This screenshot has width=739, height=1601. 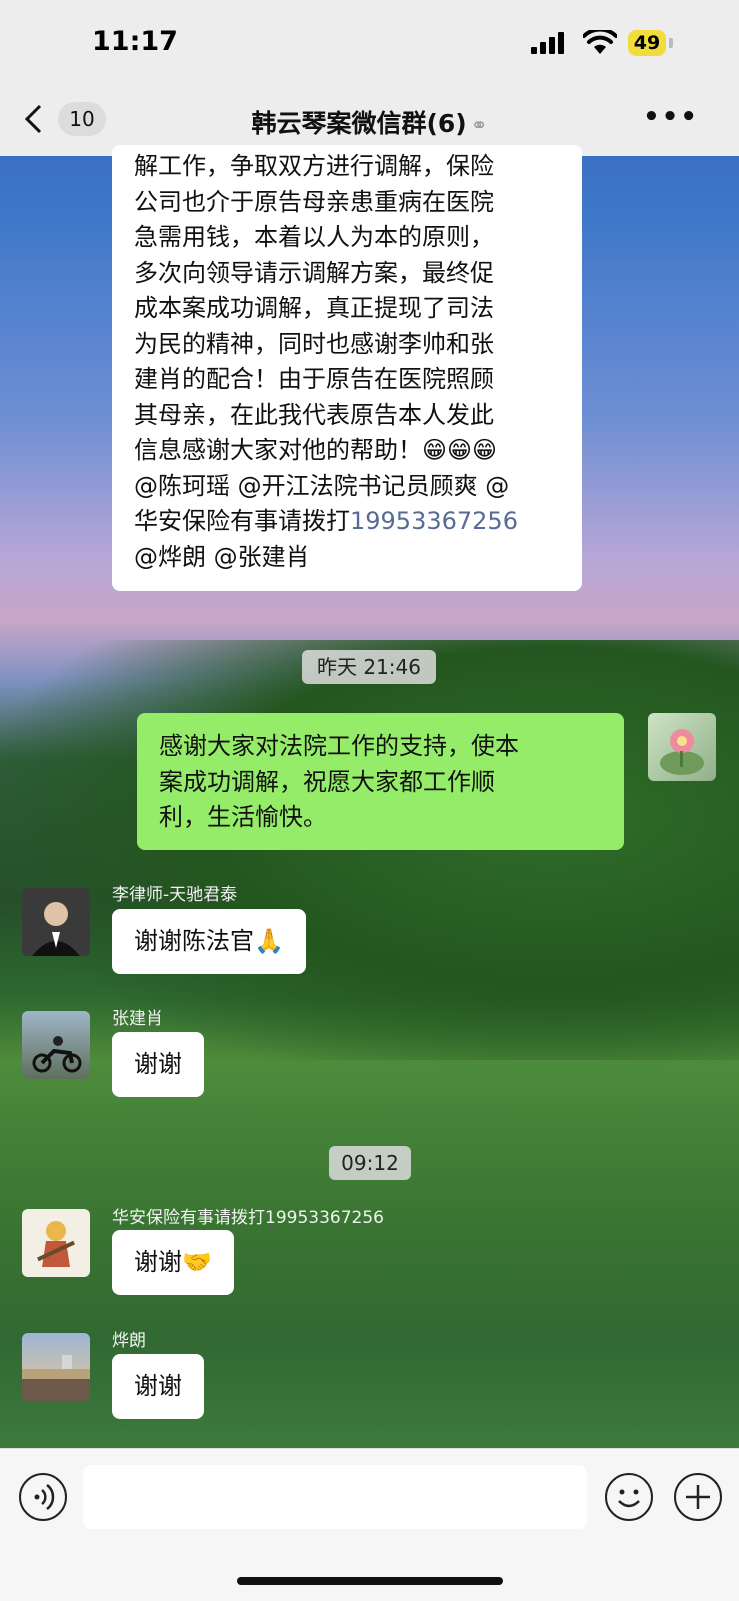 What do you see at coordinates (322, 485) in the screenshot?
I see `message-line: @陈珂瑶 @开江法院书记员顾爽 @` at bounding box center [322, 485].